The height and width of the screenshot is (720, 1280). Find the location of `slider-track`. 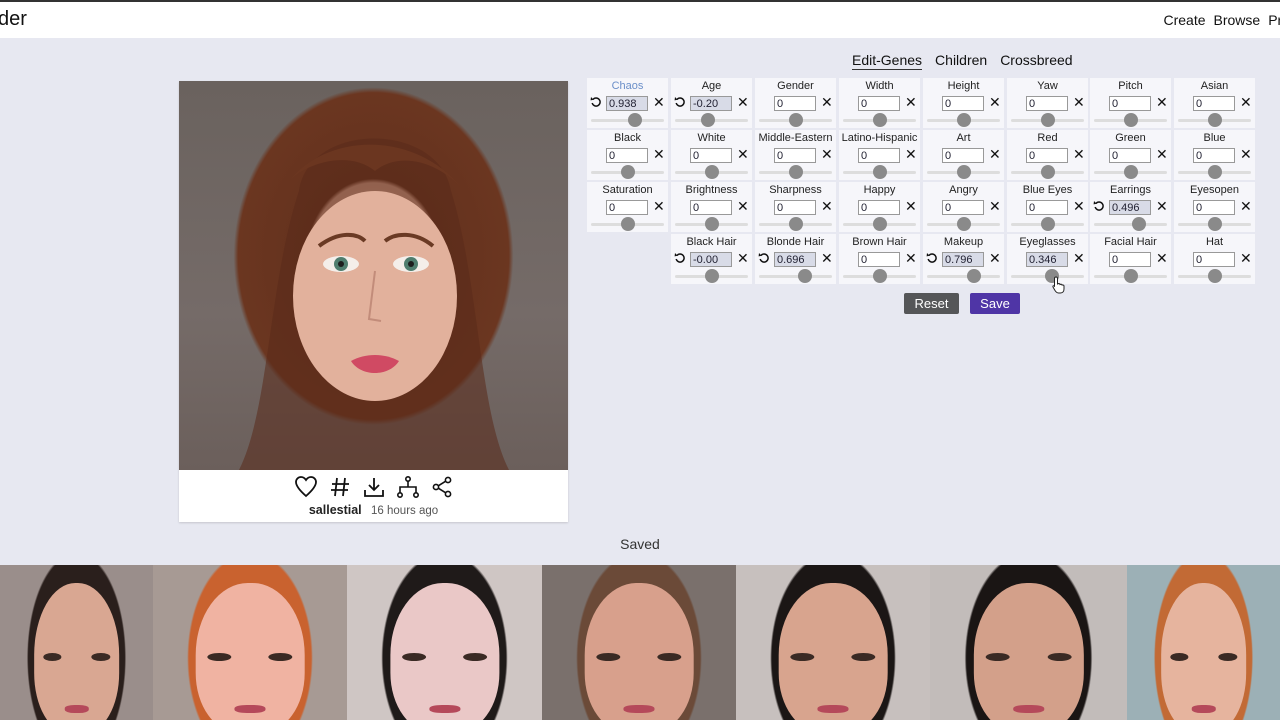

slider-track is located at coordinates (963, 276).